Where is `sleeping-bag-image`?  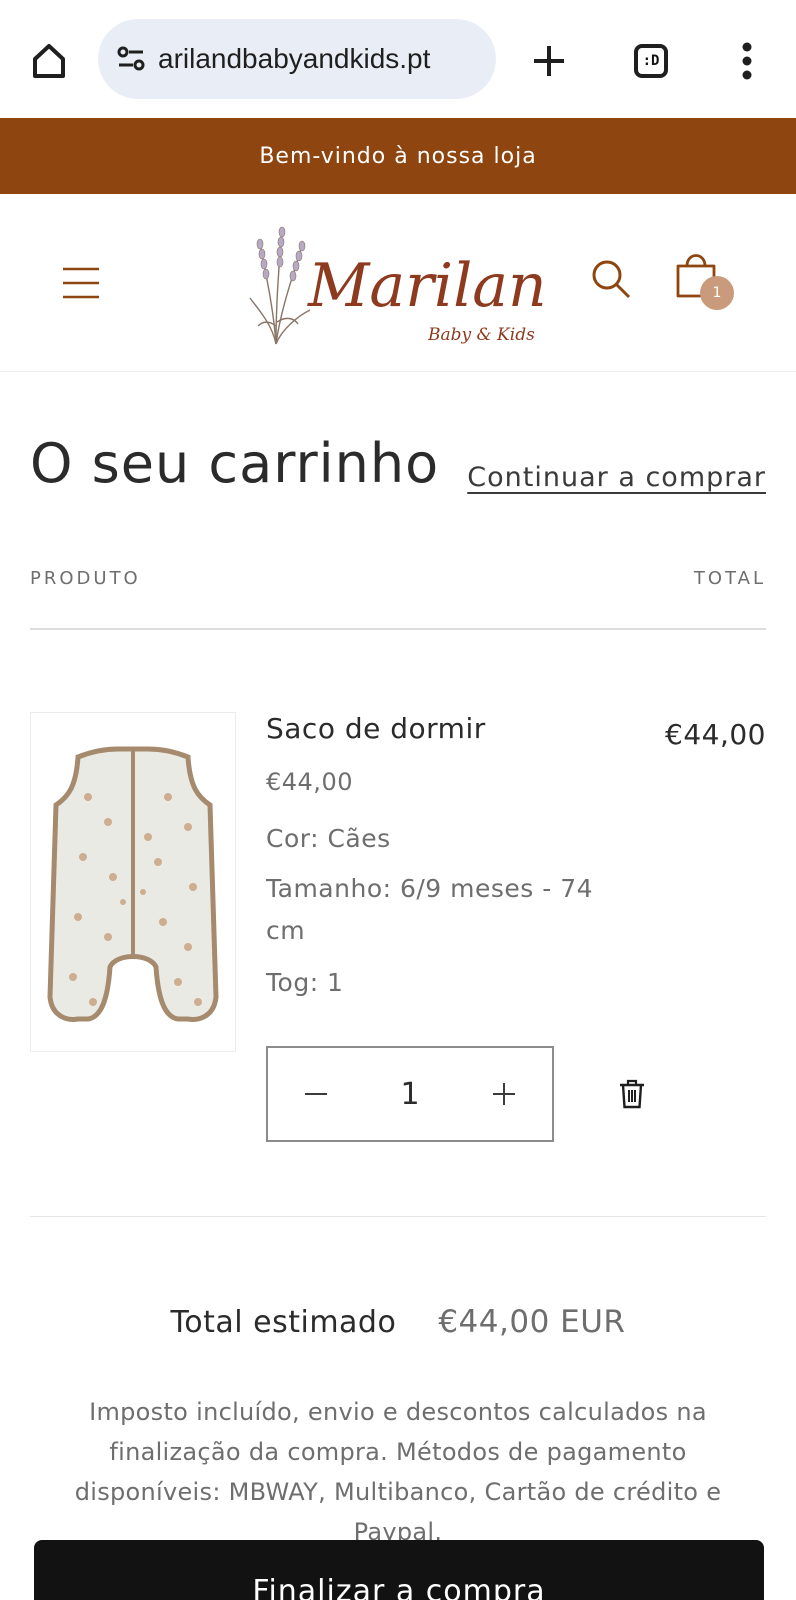
sleeping-bag-image is located at coordinates (133, 884).